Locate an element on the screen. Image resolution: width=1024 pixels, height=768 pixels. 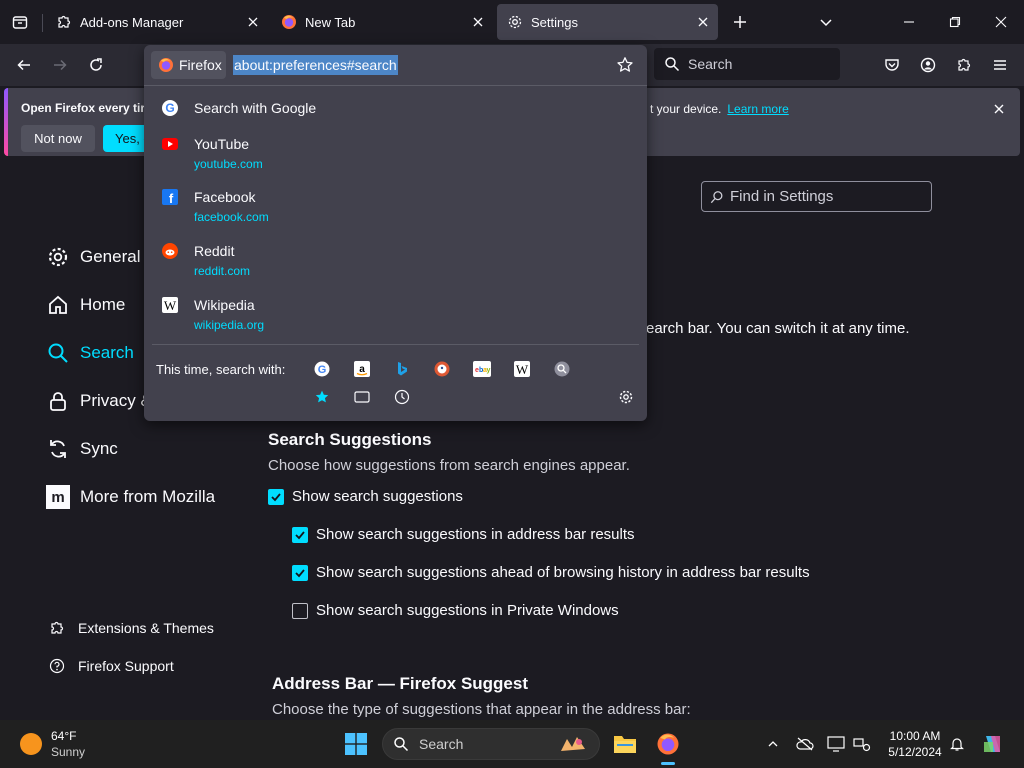
tab-strip: Add-ons Manager New Tab Settings is located at coordinates (512, 22).